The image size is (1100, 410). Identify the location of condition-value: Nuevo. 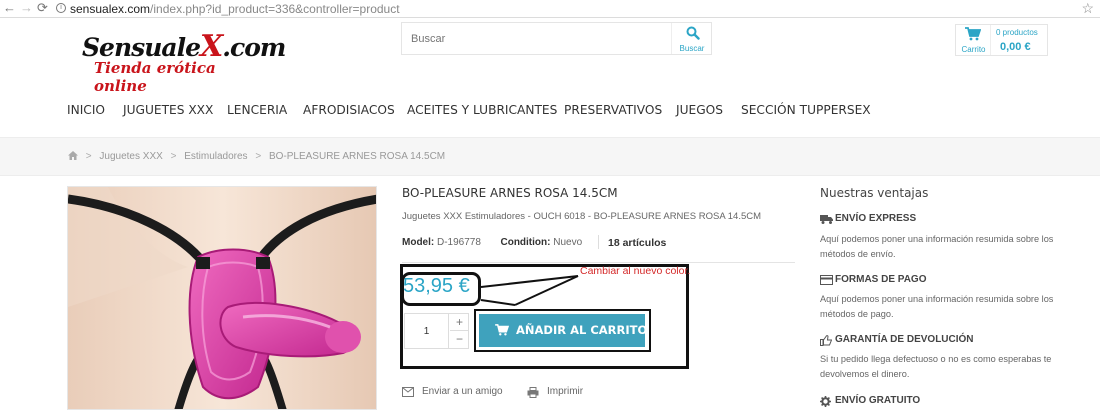
(568, 242).